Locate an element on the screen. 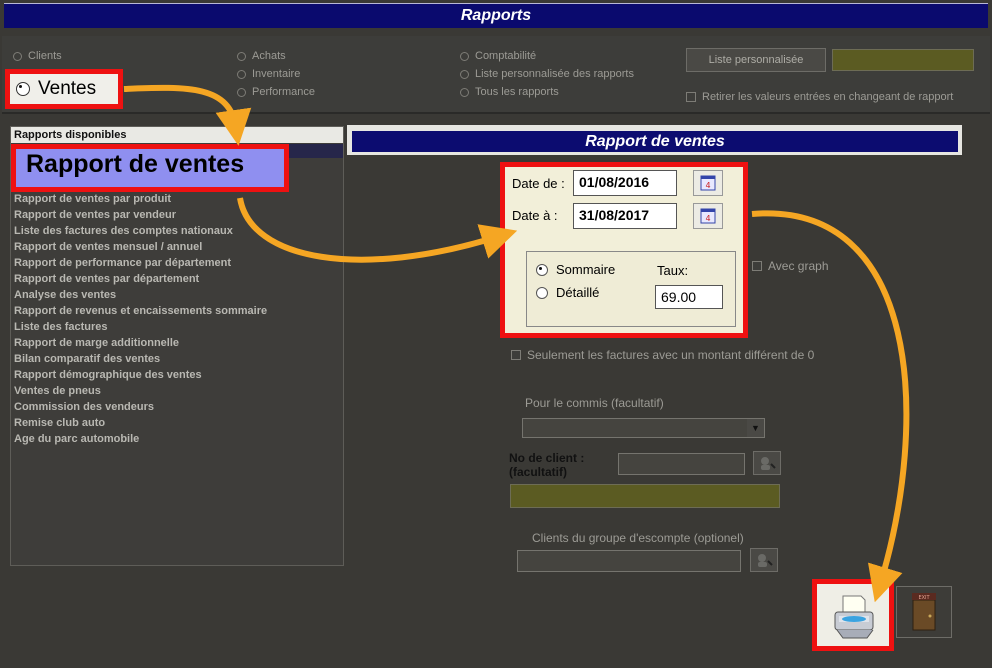 The image size is (992, 668). arrow-ventes-to-report is located at coordinates (187, 115).